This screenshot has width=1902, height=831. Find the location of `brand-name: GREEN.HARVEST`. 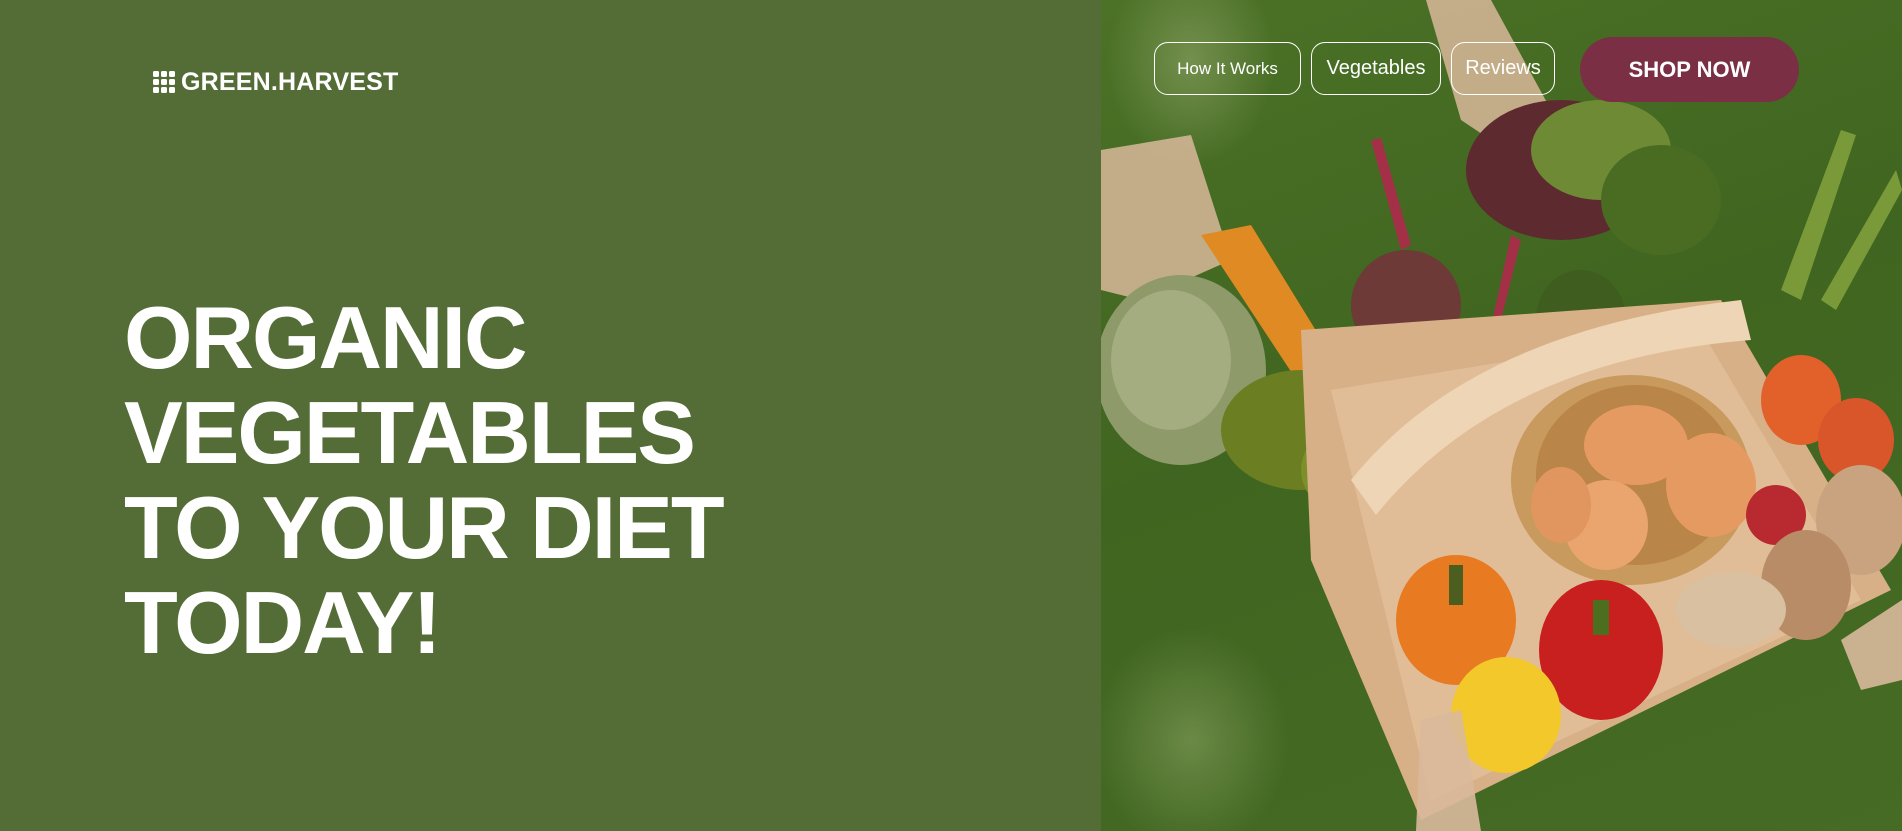

brand-name: GREEN.HARVEST is located at coordinates (290, 82).